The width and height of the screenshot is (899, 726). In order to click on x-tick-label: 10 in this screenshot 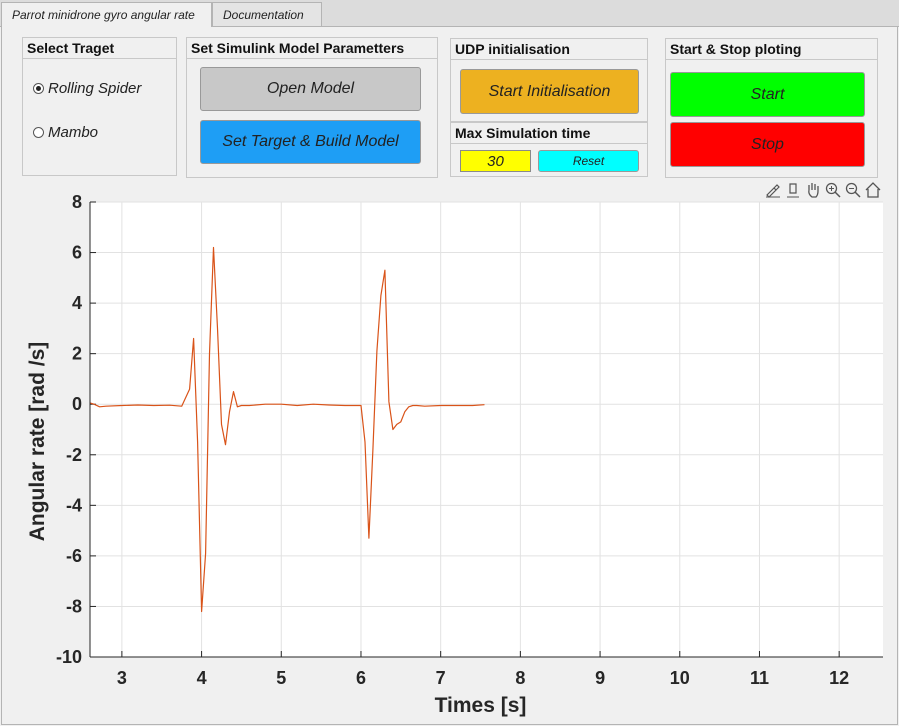, I will do `click(680, 678)`.